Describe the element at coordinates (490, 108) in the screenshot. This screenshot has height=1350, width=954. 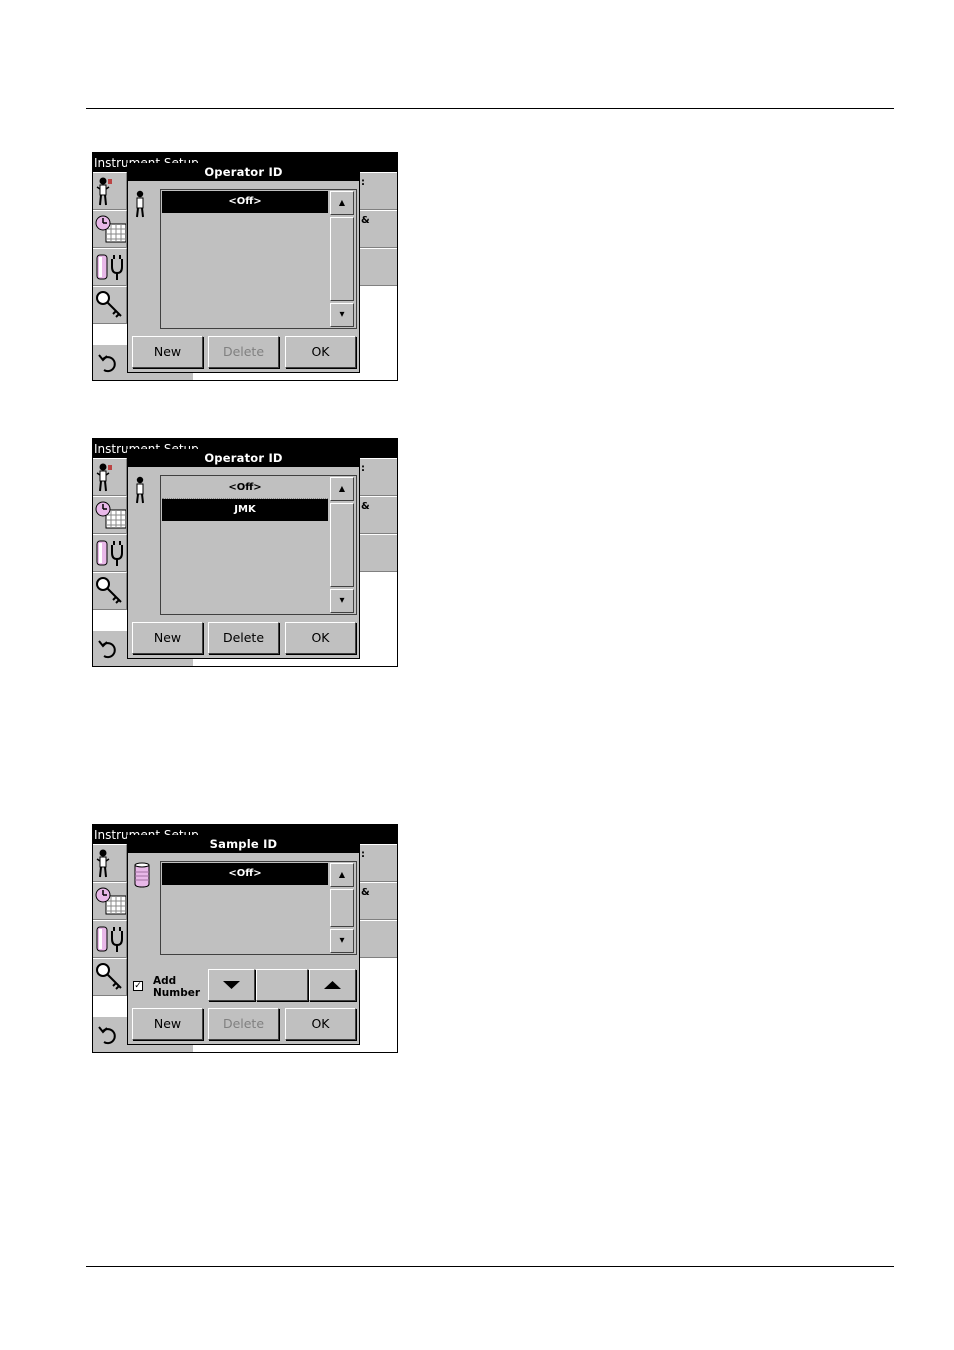
I see `header-rule` at that location.